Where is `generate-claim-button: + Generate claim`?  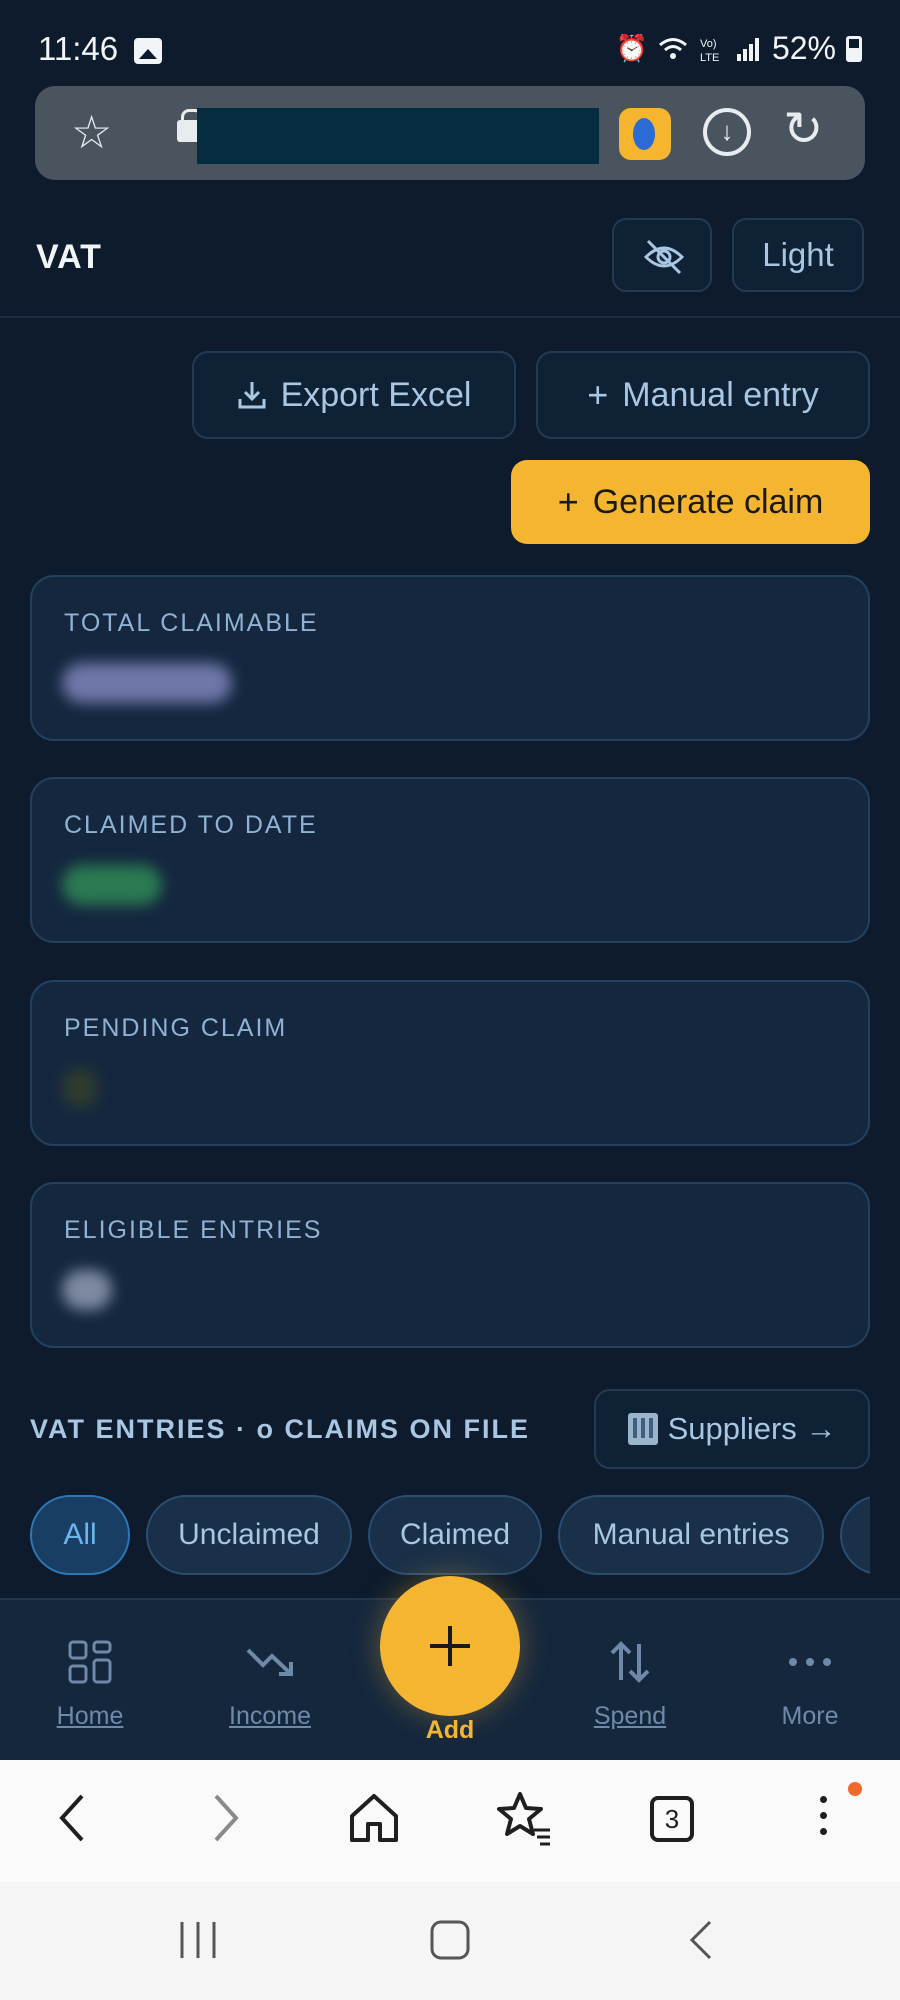 generate-claim-button: + Generate claim is located at coordinates (690, 502).